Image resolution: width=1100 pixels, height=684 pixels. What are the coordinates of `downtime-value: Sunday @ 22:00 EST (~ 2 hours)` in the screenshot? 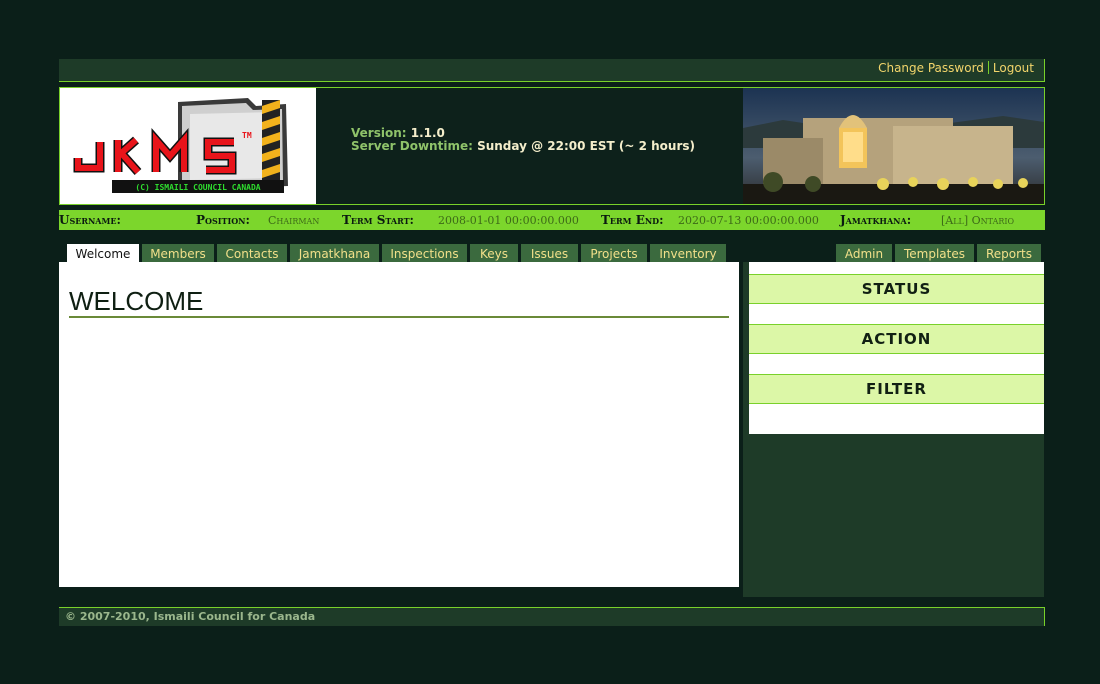 It's located at (586, 146).